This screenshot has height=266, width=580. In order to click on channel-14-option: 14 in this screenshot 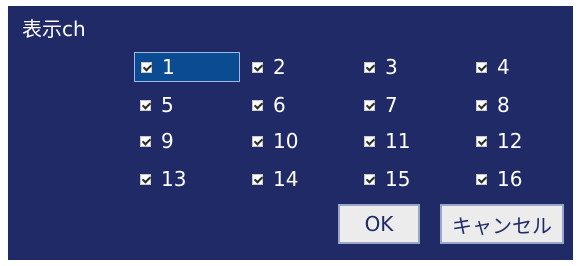, I will do `click(299, 179)`.